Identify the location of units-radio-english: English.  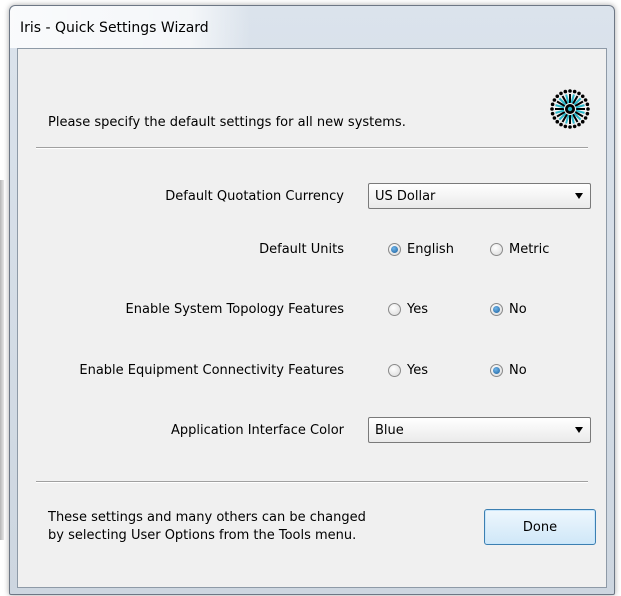
(421, 249).